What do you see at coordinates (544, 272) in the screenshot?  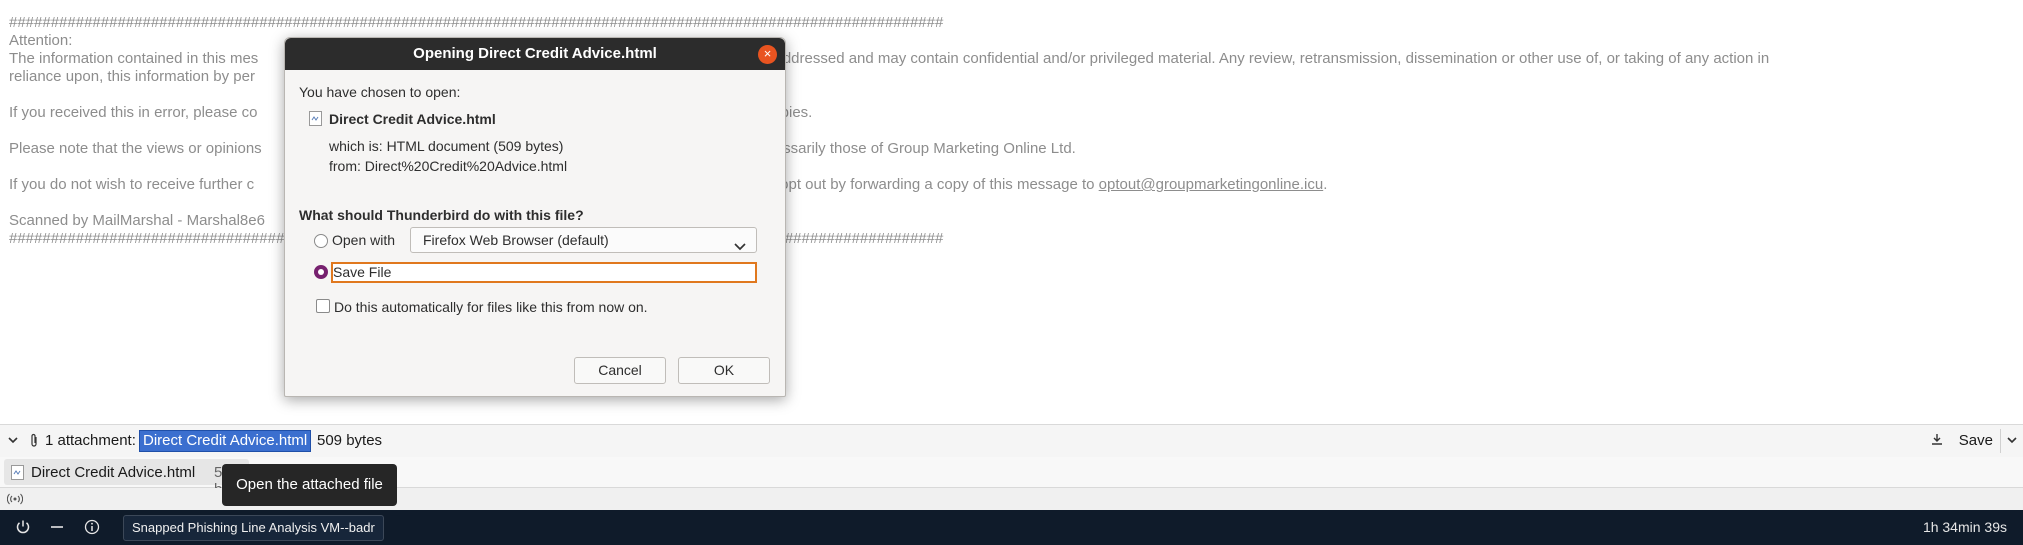 I see `save-file-option: Save File` at bounding box center [544, 272].